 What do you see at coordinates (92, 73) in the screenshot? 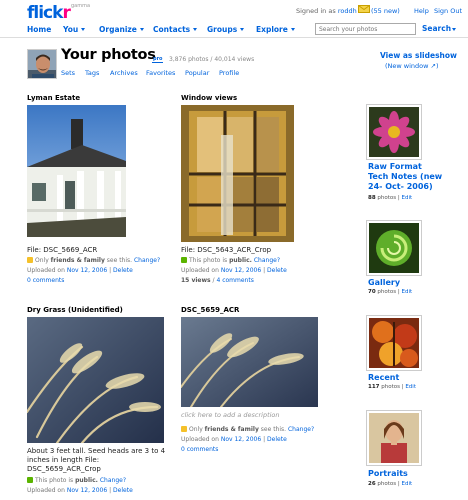
I see `tags-link: Tags` at bounding box center [92, 73].